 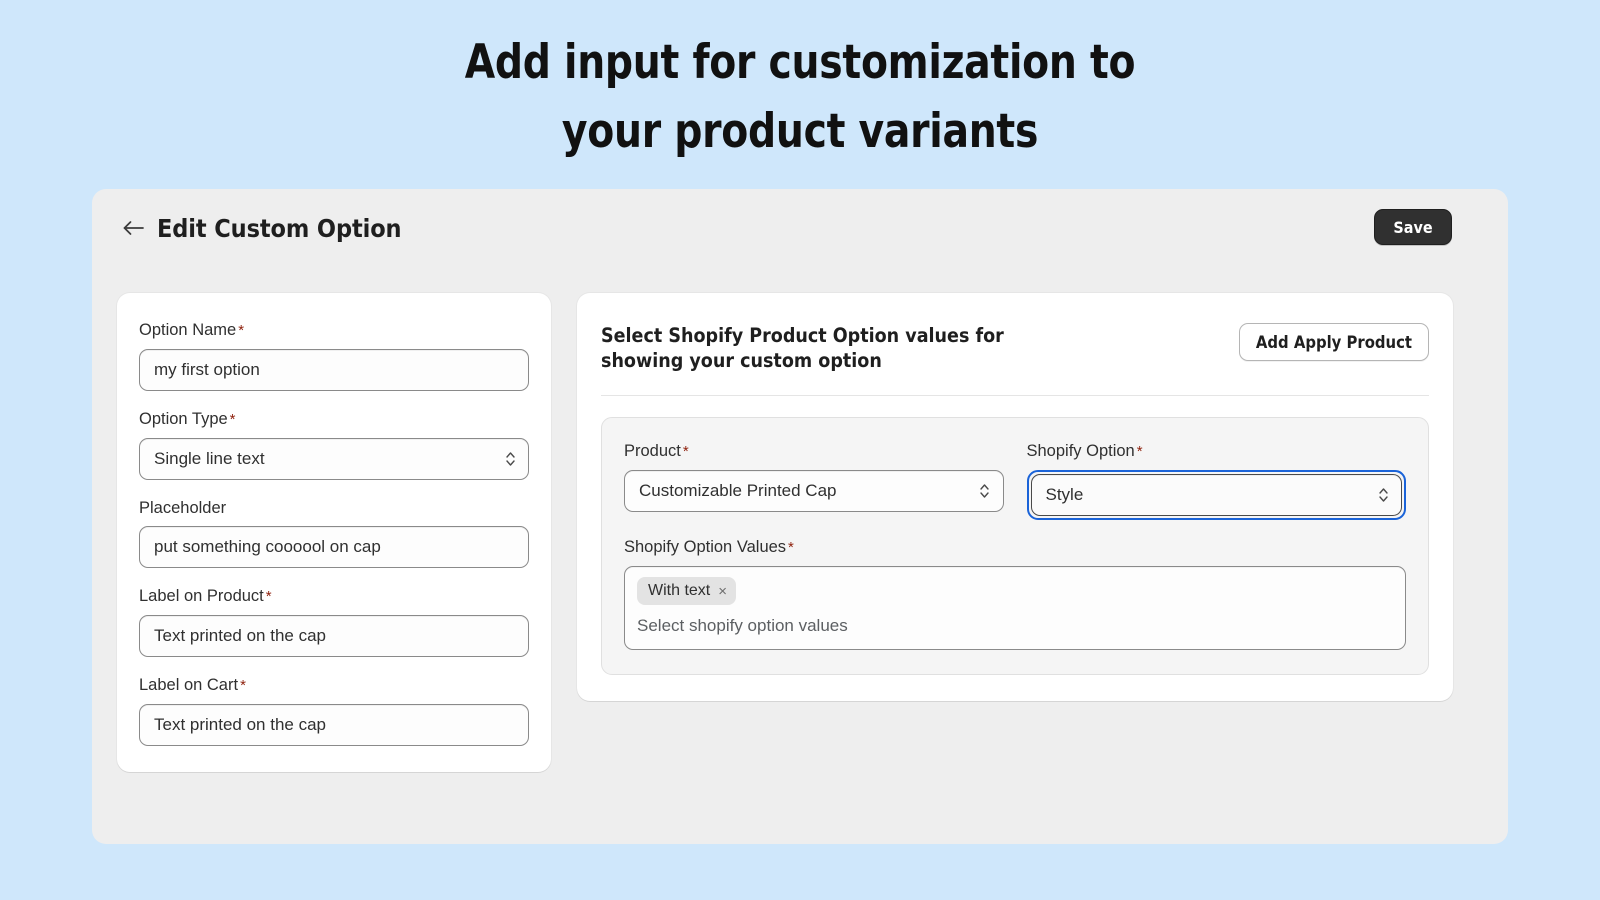 I want to click on product-value: Customizable Printed Cap, so click(x=738, y=490).